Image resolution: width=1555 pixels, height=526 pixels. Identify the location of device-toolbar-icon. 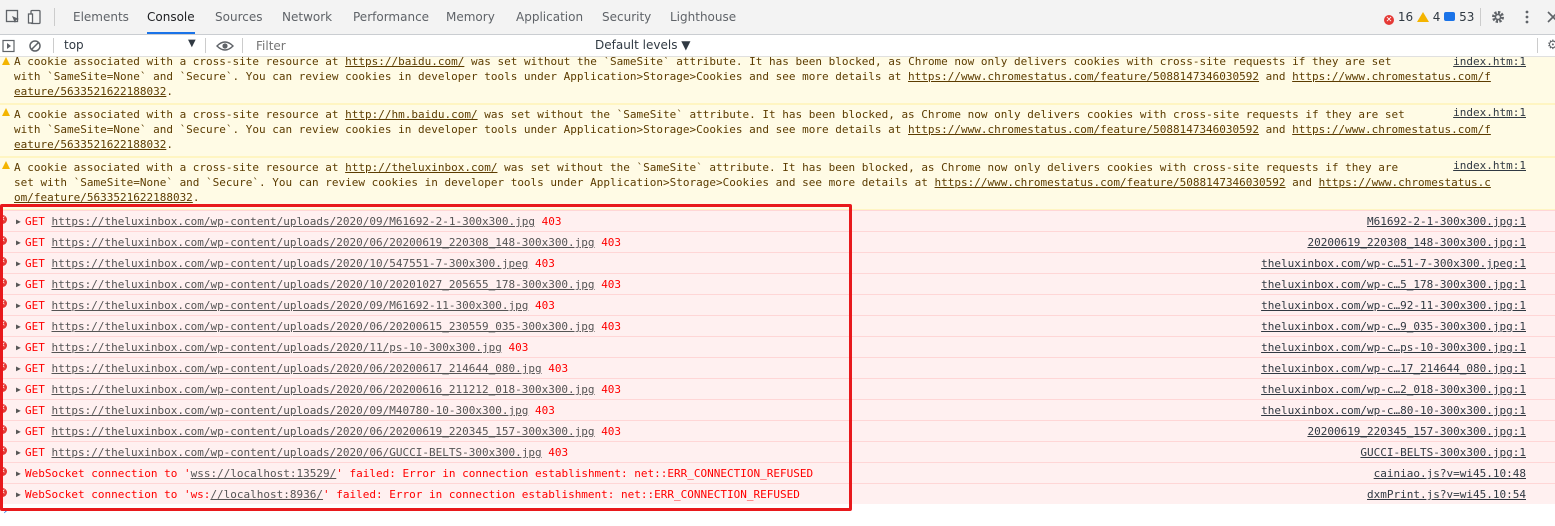
(35, 17).